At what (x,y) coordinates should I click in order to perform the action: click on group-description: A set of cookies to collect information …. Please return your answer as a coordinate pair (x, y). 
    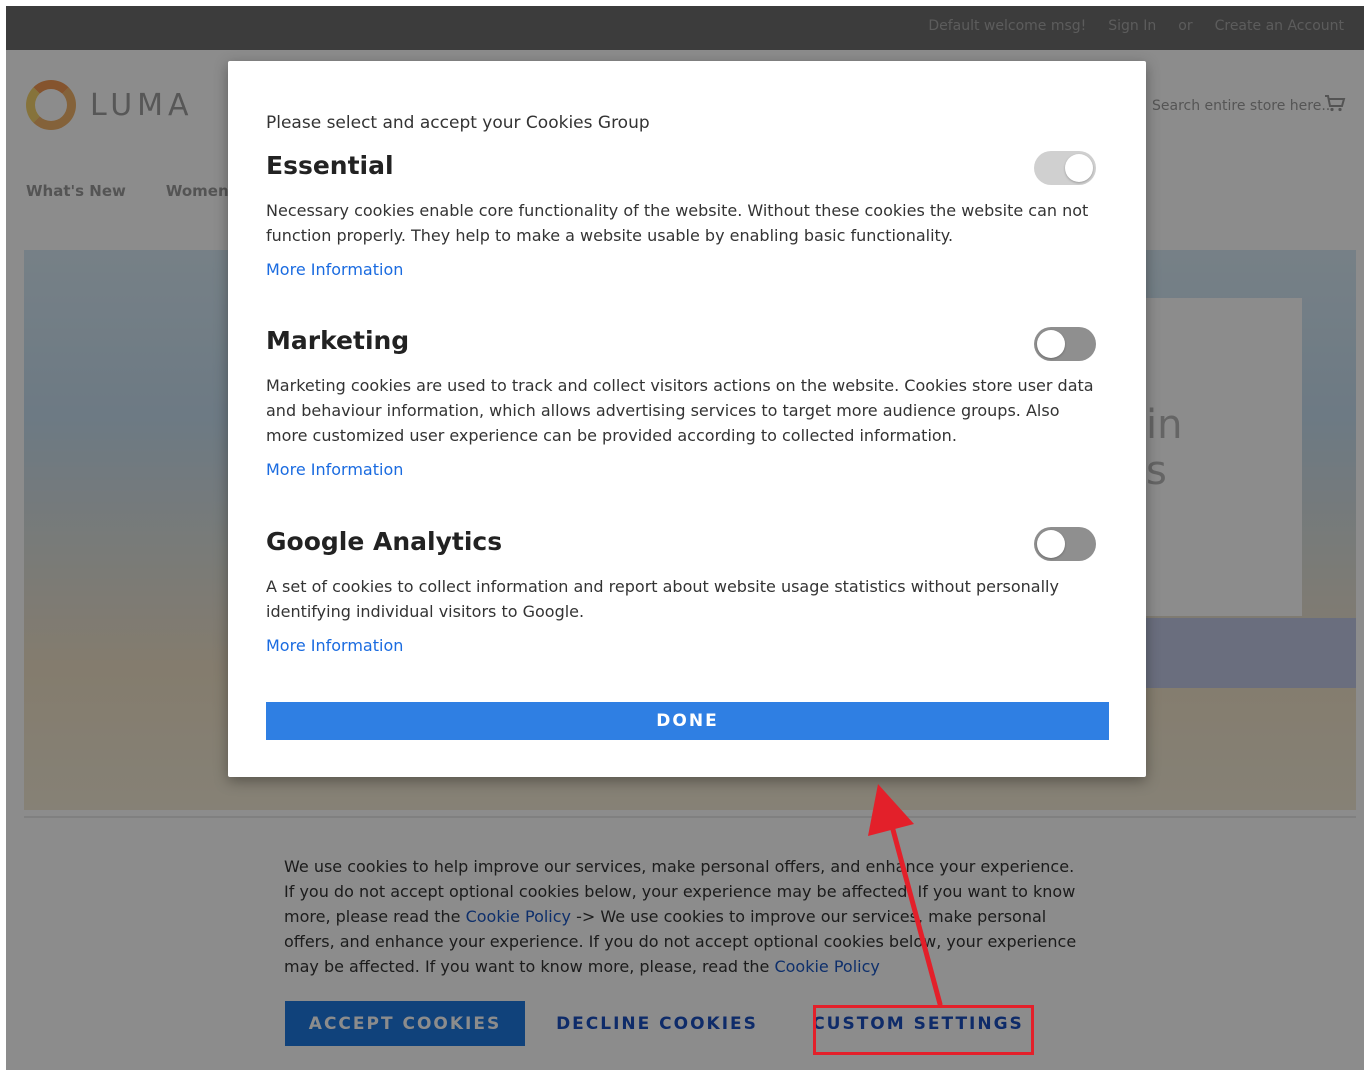
    Looking at the image, I should click on (662, 599).